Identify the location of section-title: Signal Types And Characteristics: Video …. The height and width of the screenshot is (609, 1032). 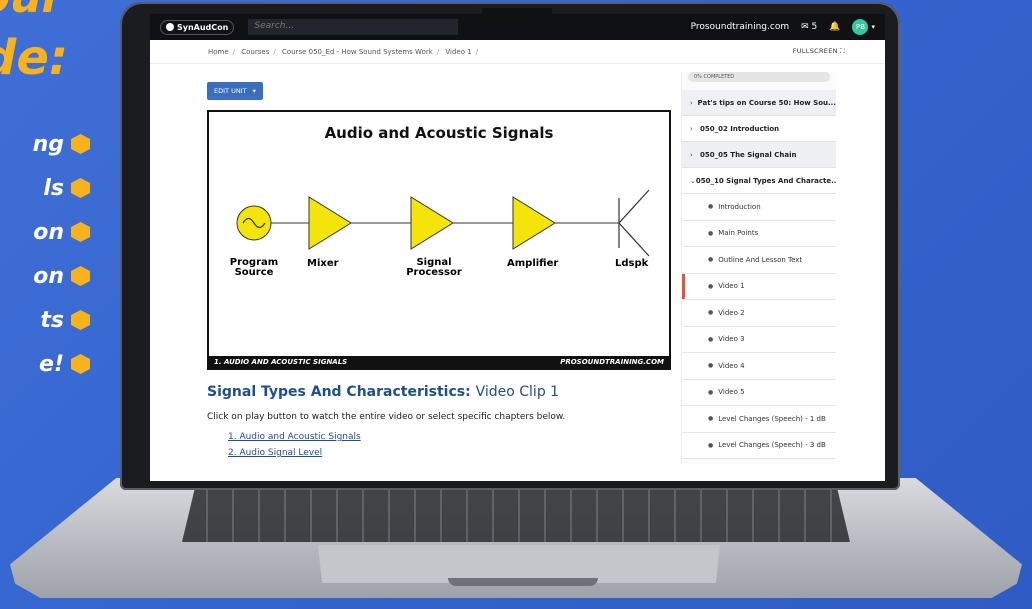
(423, 392).